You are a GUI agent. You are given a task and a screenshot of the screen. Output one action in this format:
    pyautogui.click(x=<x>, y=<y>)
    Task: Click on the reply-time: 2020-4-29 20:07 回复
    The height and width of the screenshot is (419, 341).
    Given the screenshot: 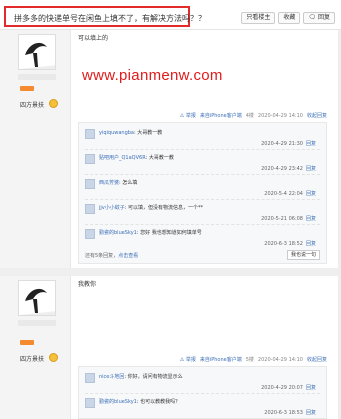 What is the action you would take?
    pyautogui.click(x=288, y=388)
    